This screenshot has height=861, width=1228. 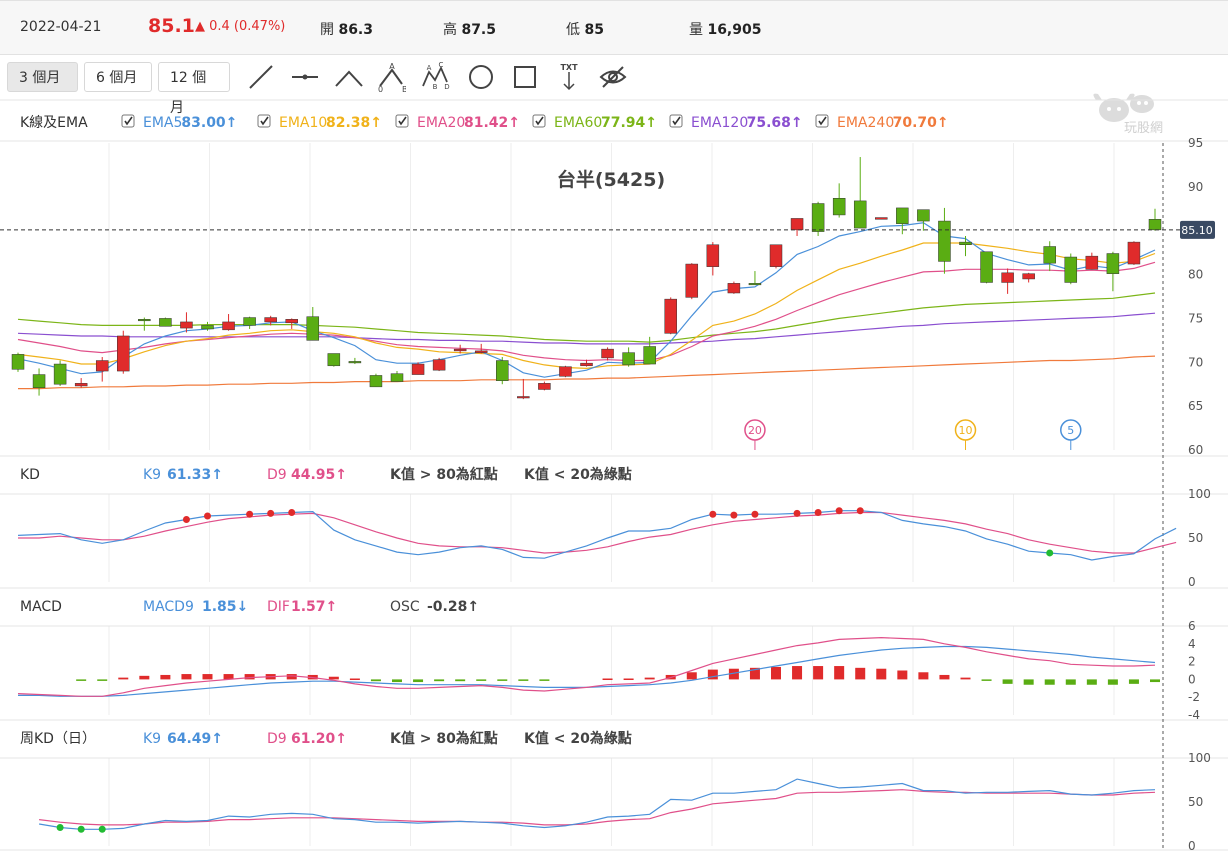 I want to click on hide-eye-icon, so click(x=613, y=77).